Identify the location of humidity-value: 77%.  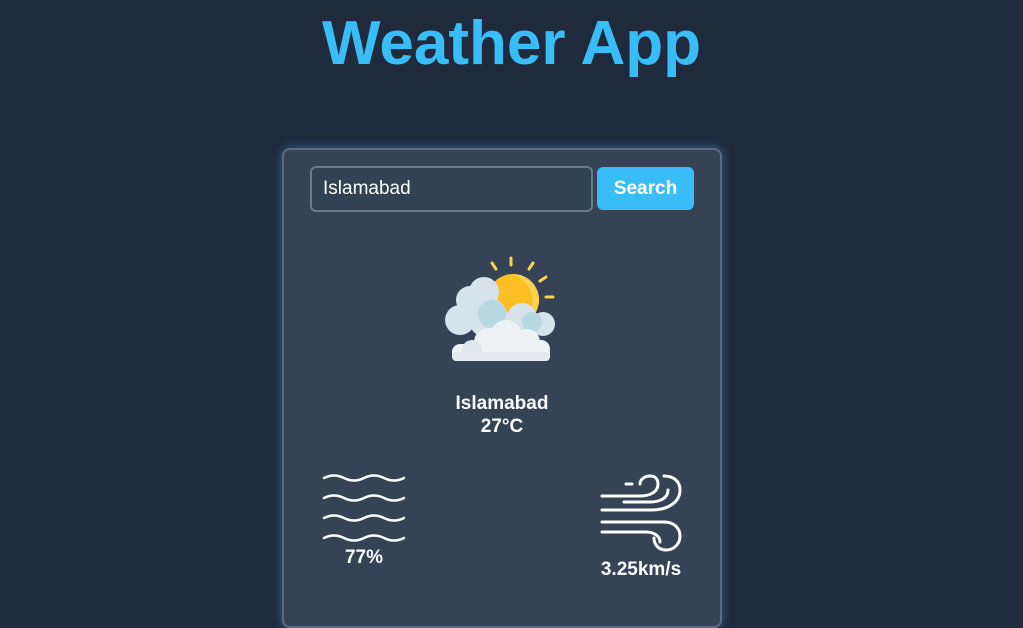
(364, 557).